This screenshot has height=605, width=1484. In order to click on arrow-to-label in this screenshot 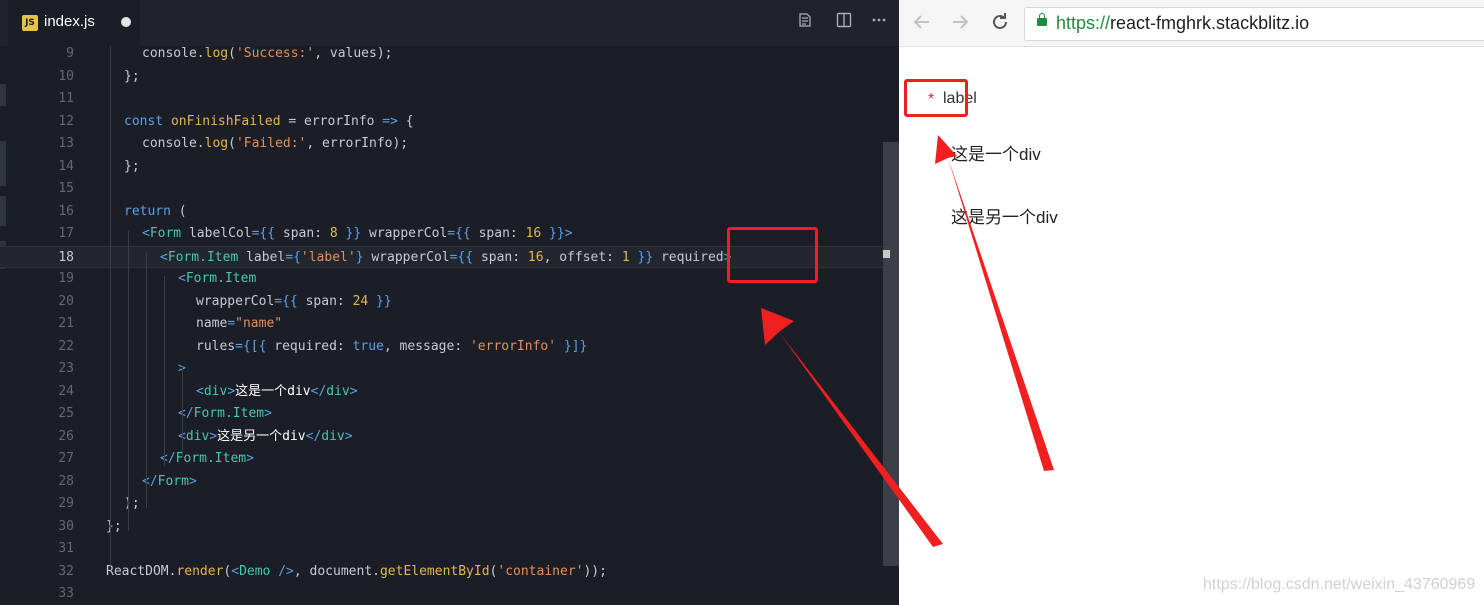, I will do `click(994, 303)`.